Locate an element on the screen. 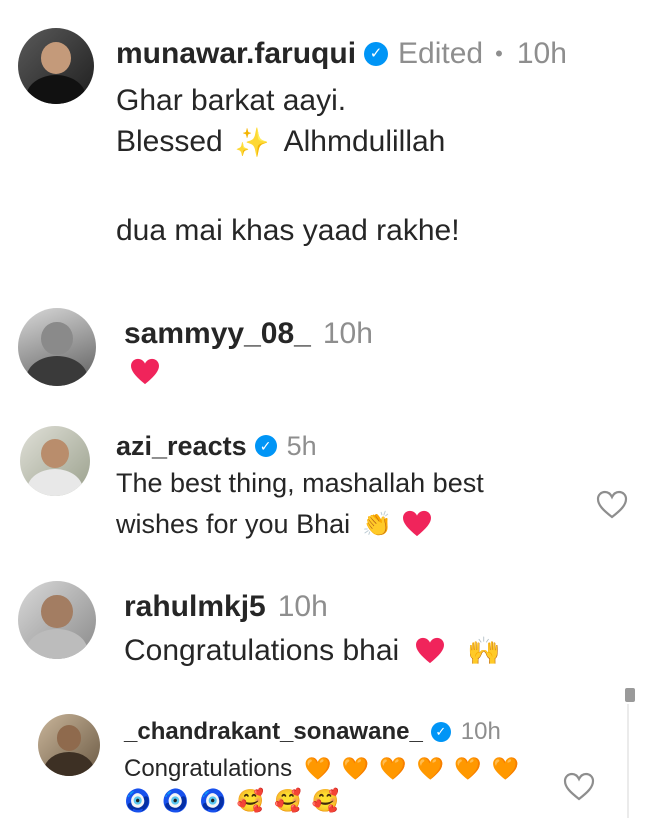 This screenshot has width=650, height=818. comment-body is located at coordinates (145, 372).